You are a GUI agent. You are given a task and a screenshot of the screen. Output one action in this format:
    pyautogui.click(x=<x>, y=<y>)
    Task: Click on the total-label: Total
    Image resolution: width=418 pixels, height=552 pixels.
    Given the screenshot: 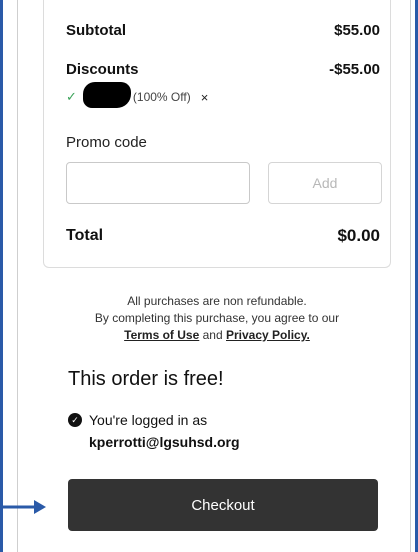 What is the action you would take?
    pyautogui.click(x=85, y=235)
    